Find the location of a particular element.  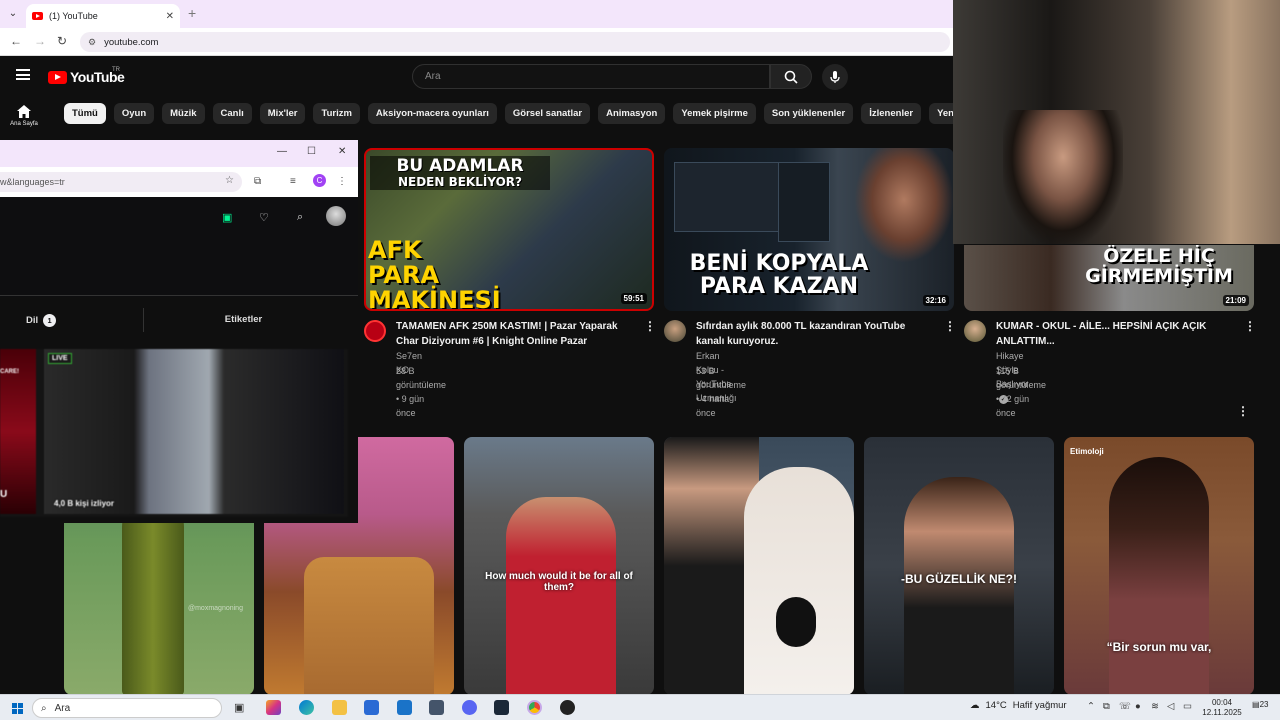

chip-mixes: Mix'ler is located at coordinates (282, 113).